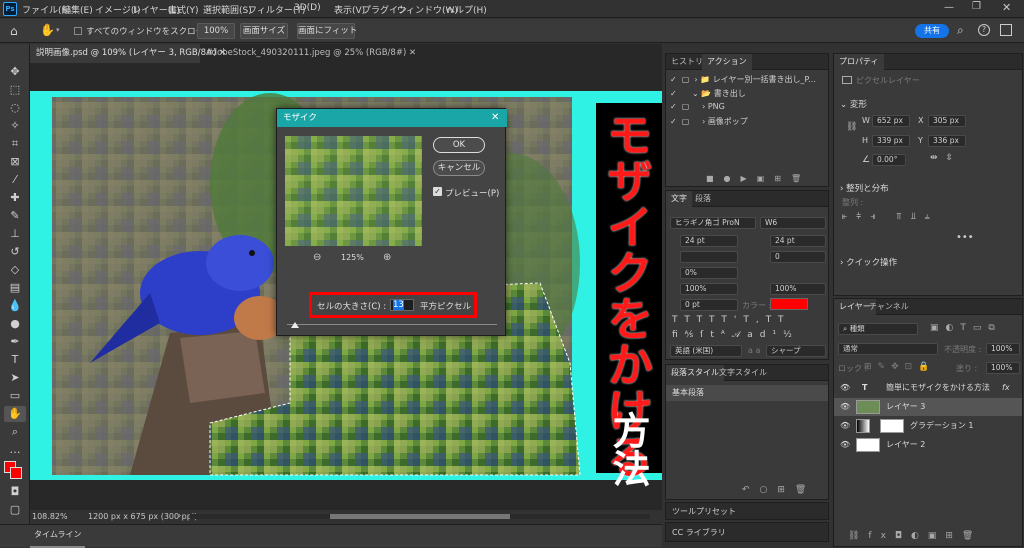 The image size is (1024, 548). Describe the element at coordinates (15, 108) in the screenshot. I see `lasso-tool-icon: ◌` at that location.